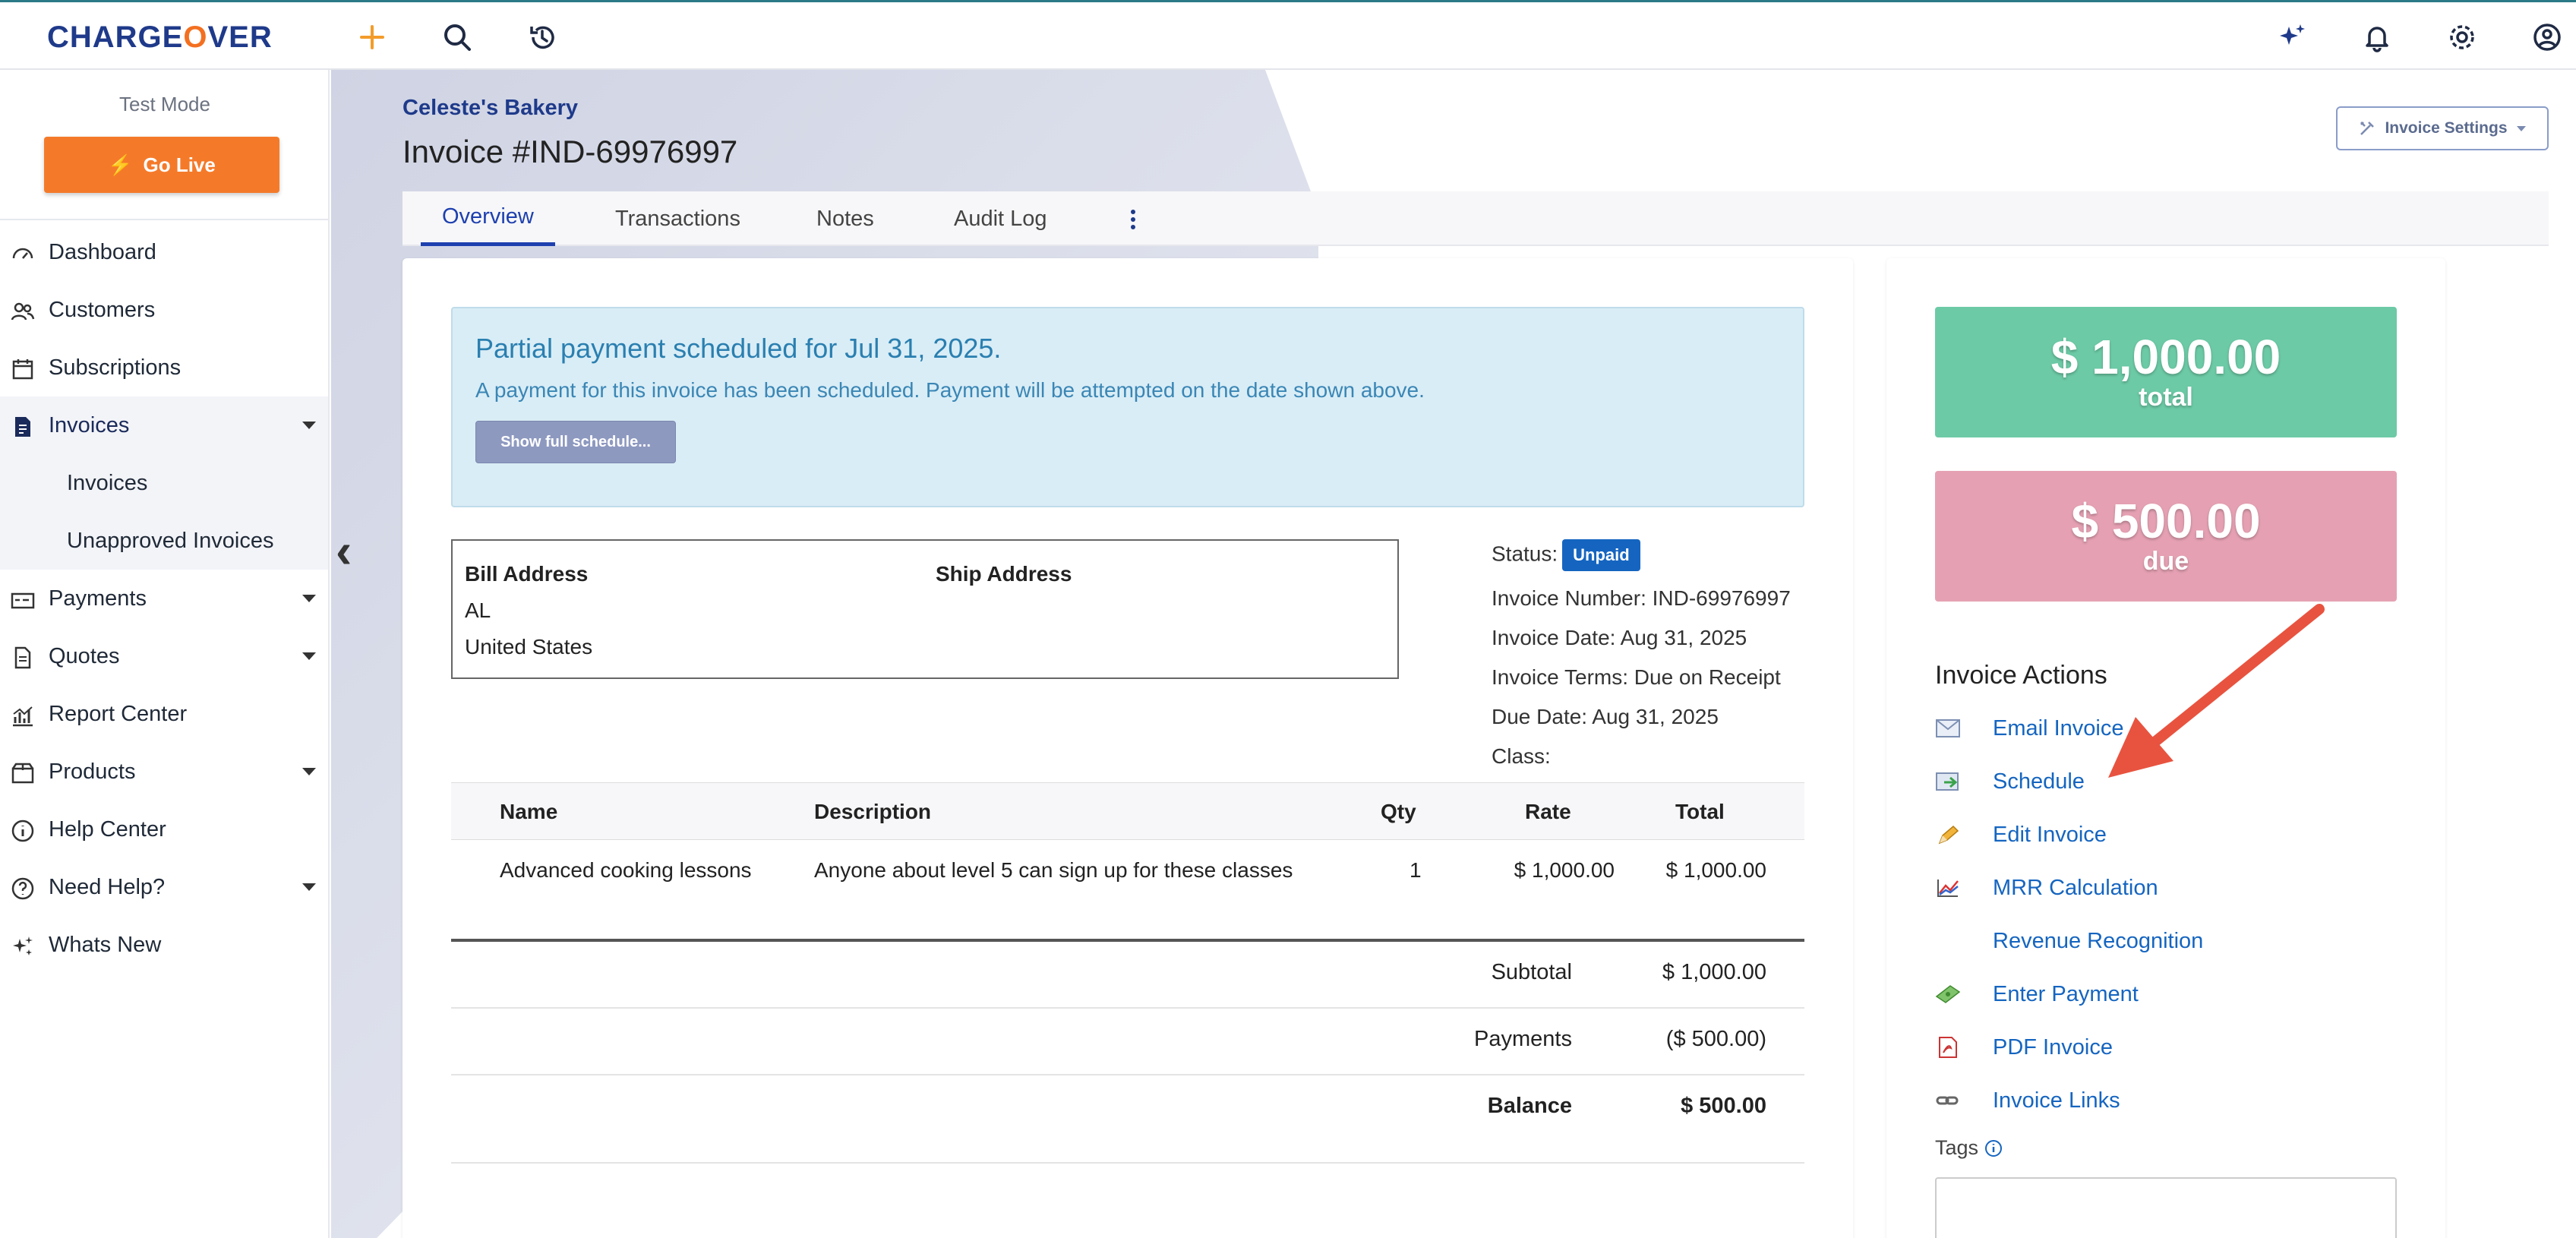  I want to click on payments-label: Payments, so click(1523, 1039).